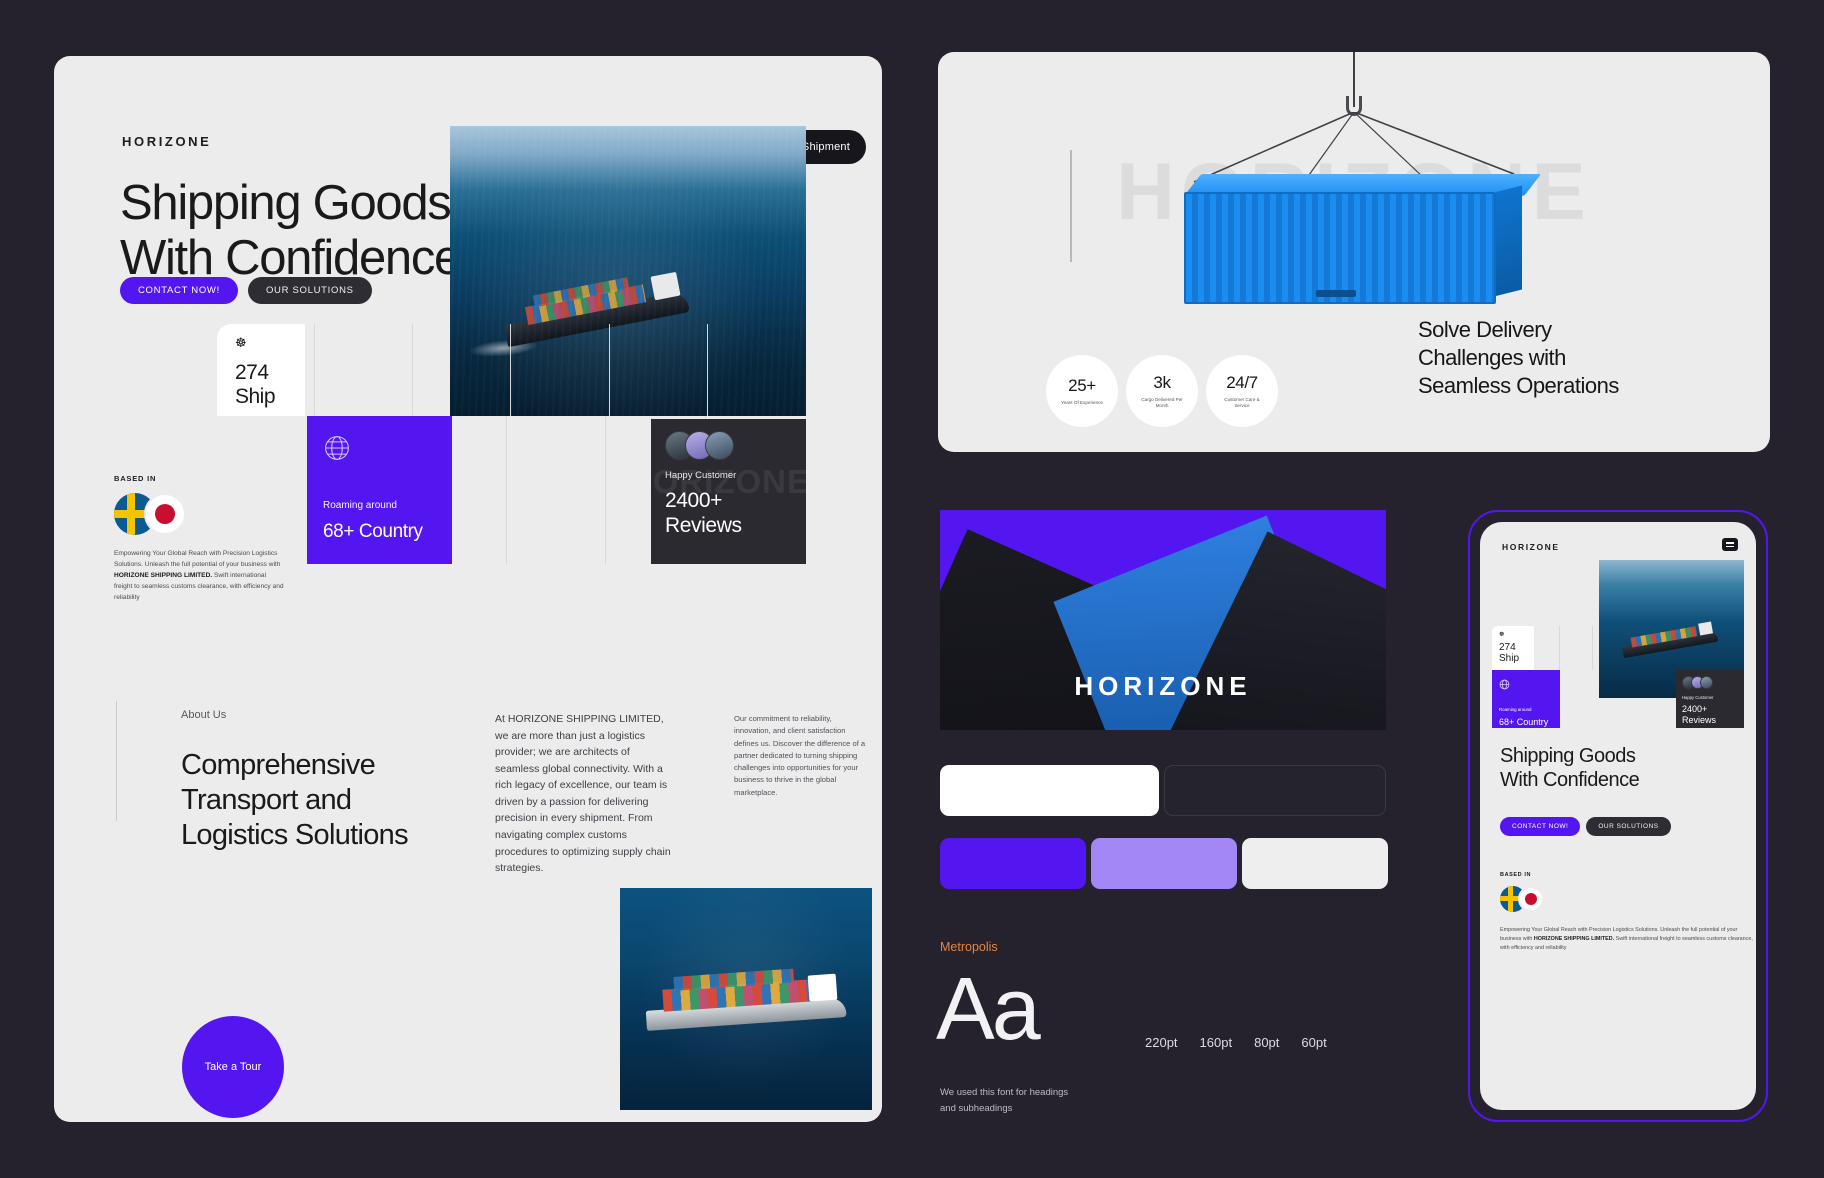 The height and width of the screenshot is (1178, 1824). I want to click on phone-contact-now-button: CONTACT NOW!, so click(1540, 826).